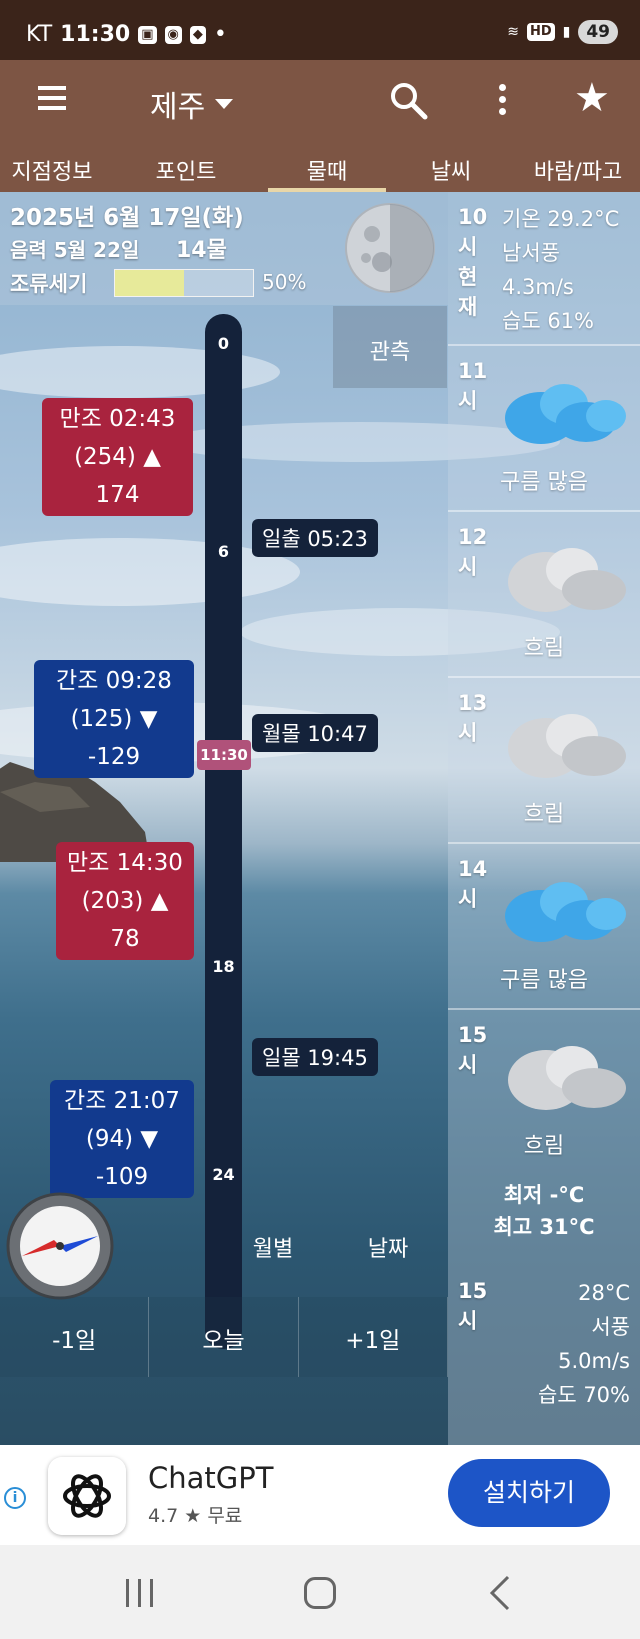 This screenshot has height=1639, width=640. I want to click on current-hour-label: 10 시 현 재, so click(472, 262).